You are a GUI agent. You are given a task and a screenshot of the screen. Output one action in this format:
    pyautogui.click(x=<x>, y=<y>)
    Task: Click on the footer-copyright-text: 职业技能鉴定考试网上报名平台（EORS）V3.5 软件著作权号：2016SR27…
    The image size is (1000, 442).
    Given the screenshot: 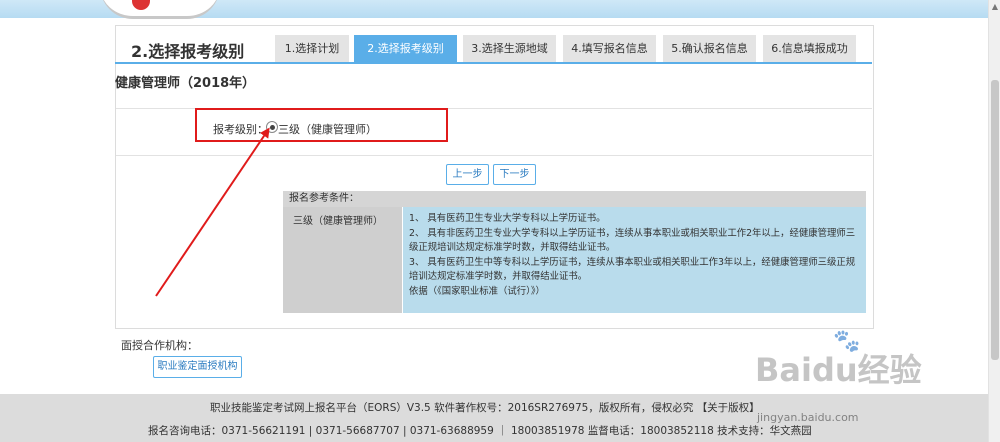 What is the action you would take?
    pyautogui.click(x=452, y=408)
    